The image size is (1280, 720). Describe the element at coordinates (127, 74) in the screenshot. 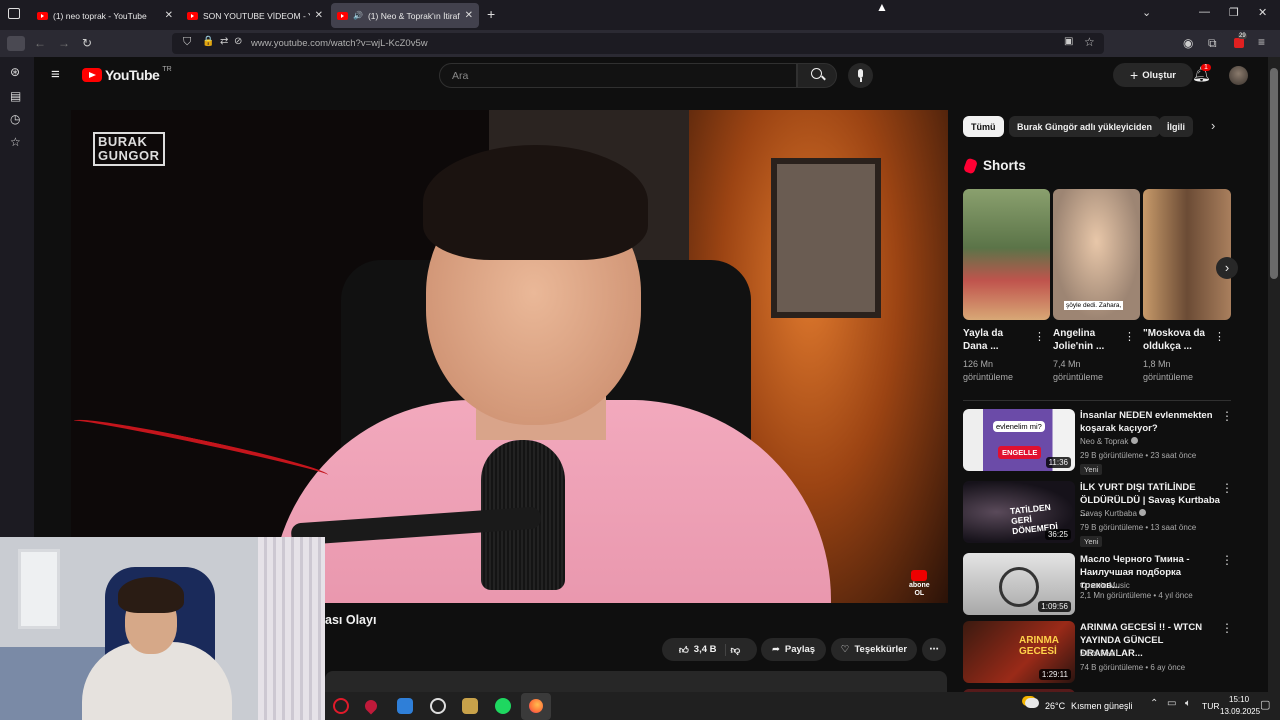

I see `youtube-logo: YouTube TR` at that location.